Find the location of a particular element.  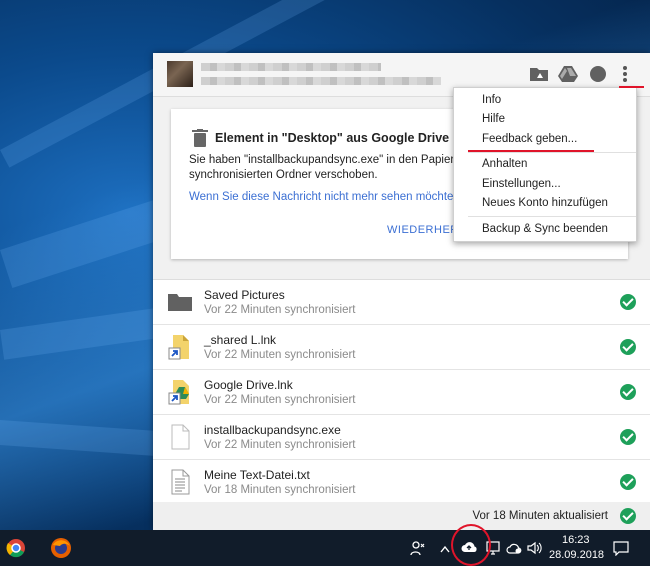

volume-icon is located at coordinates (535, 549).